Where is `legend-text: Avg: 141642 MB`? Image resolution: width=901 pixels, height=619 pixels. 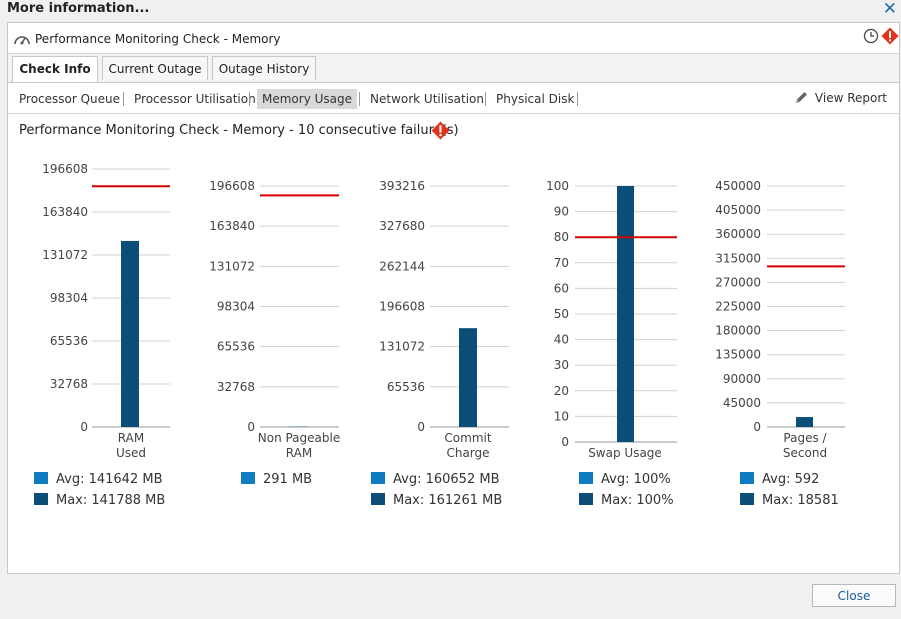 legend-text: Avg: 141642 MB is located at coordinates (109, 479).